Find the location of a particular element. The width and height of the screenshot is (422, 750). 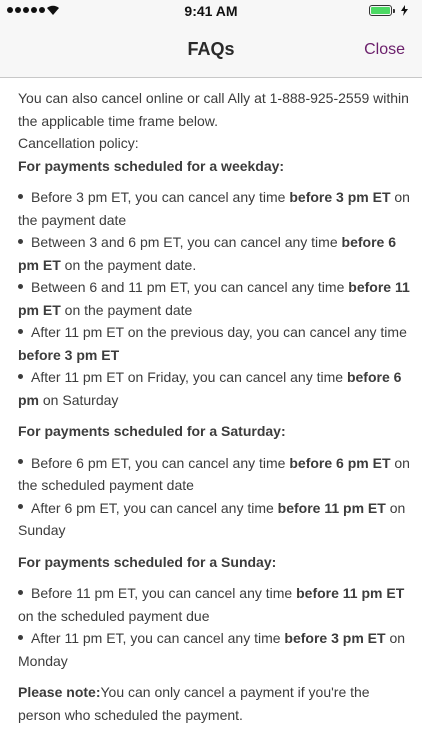

list-item-text: Before 3 pm ET, you can cancel any time is located at coordinates (160, 197).